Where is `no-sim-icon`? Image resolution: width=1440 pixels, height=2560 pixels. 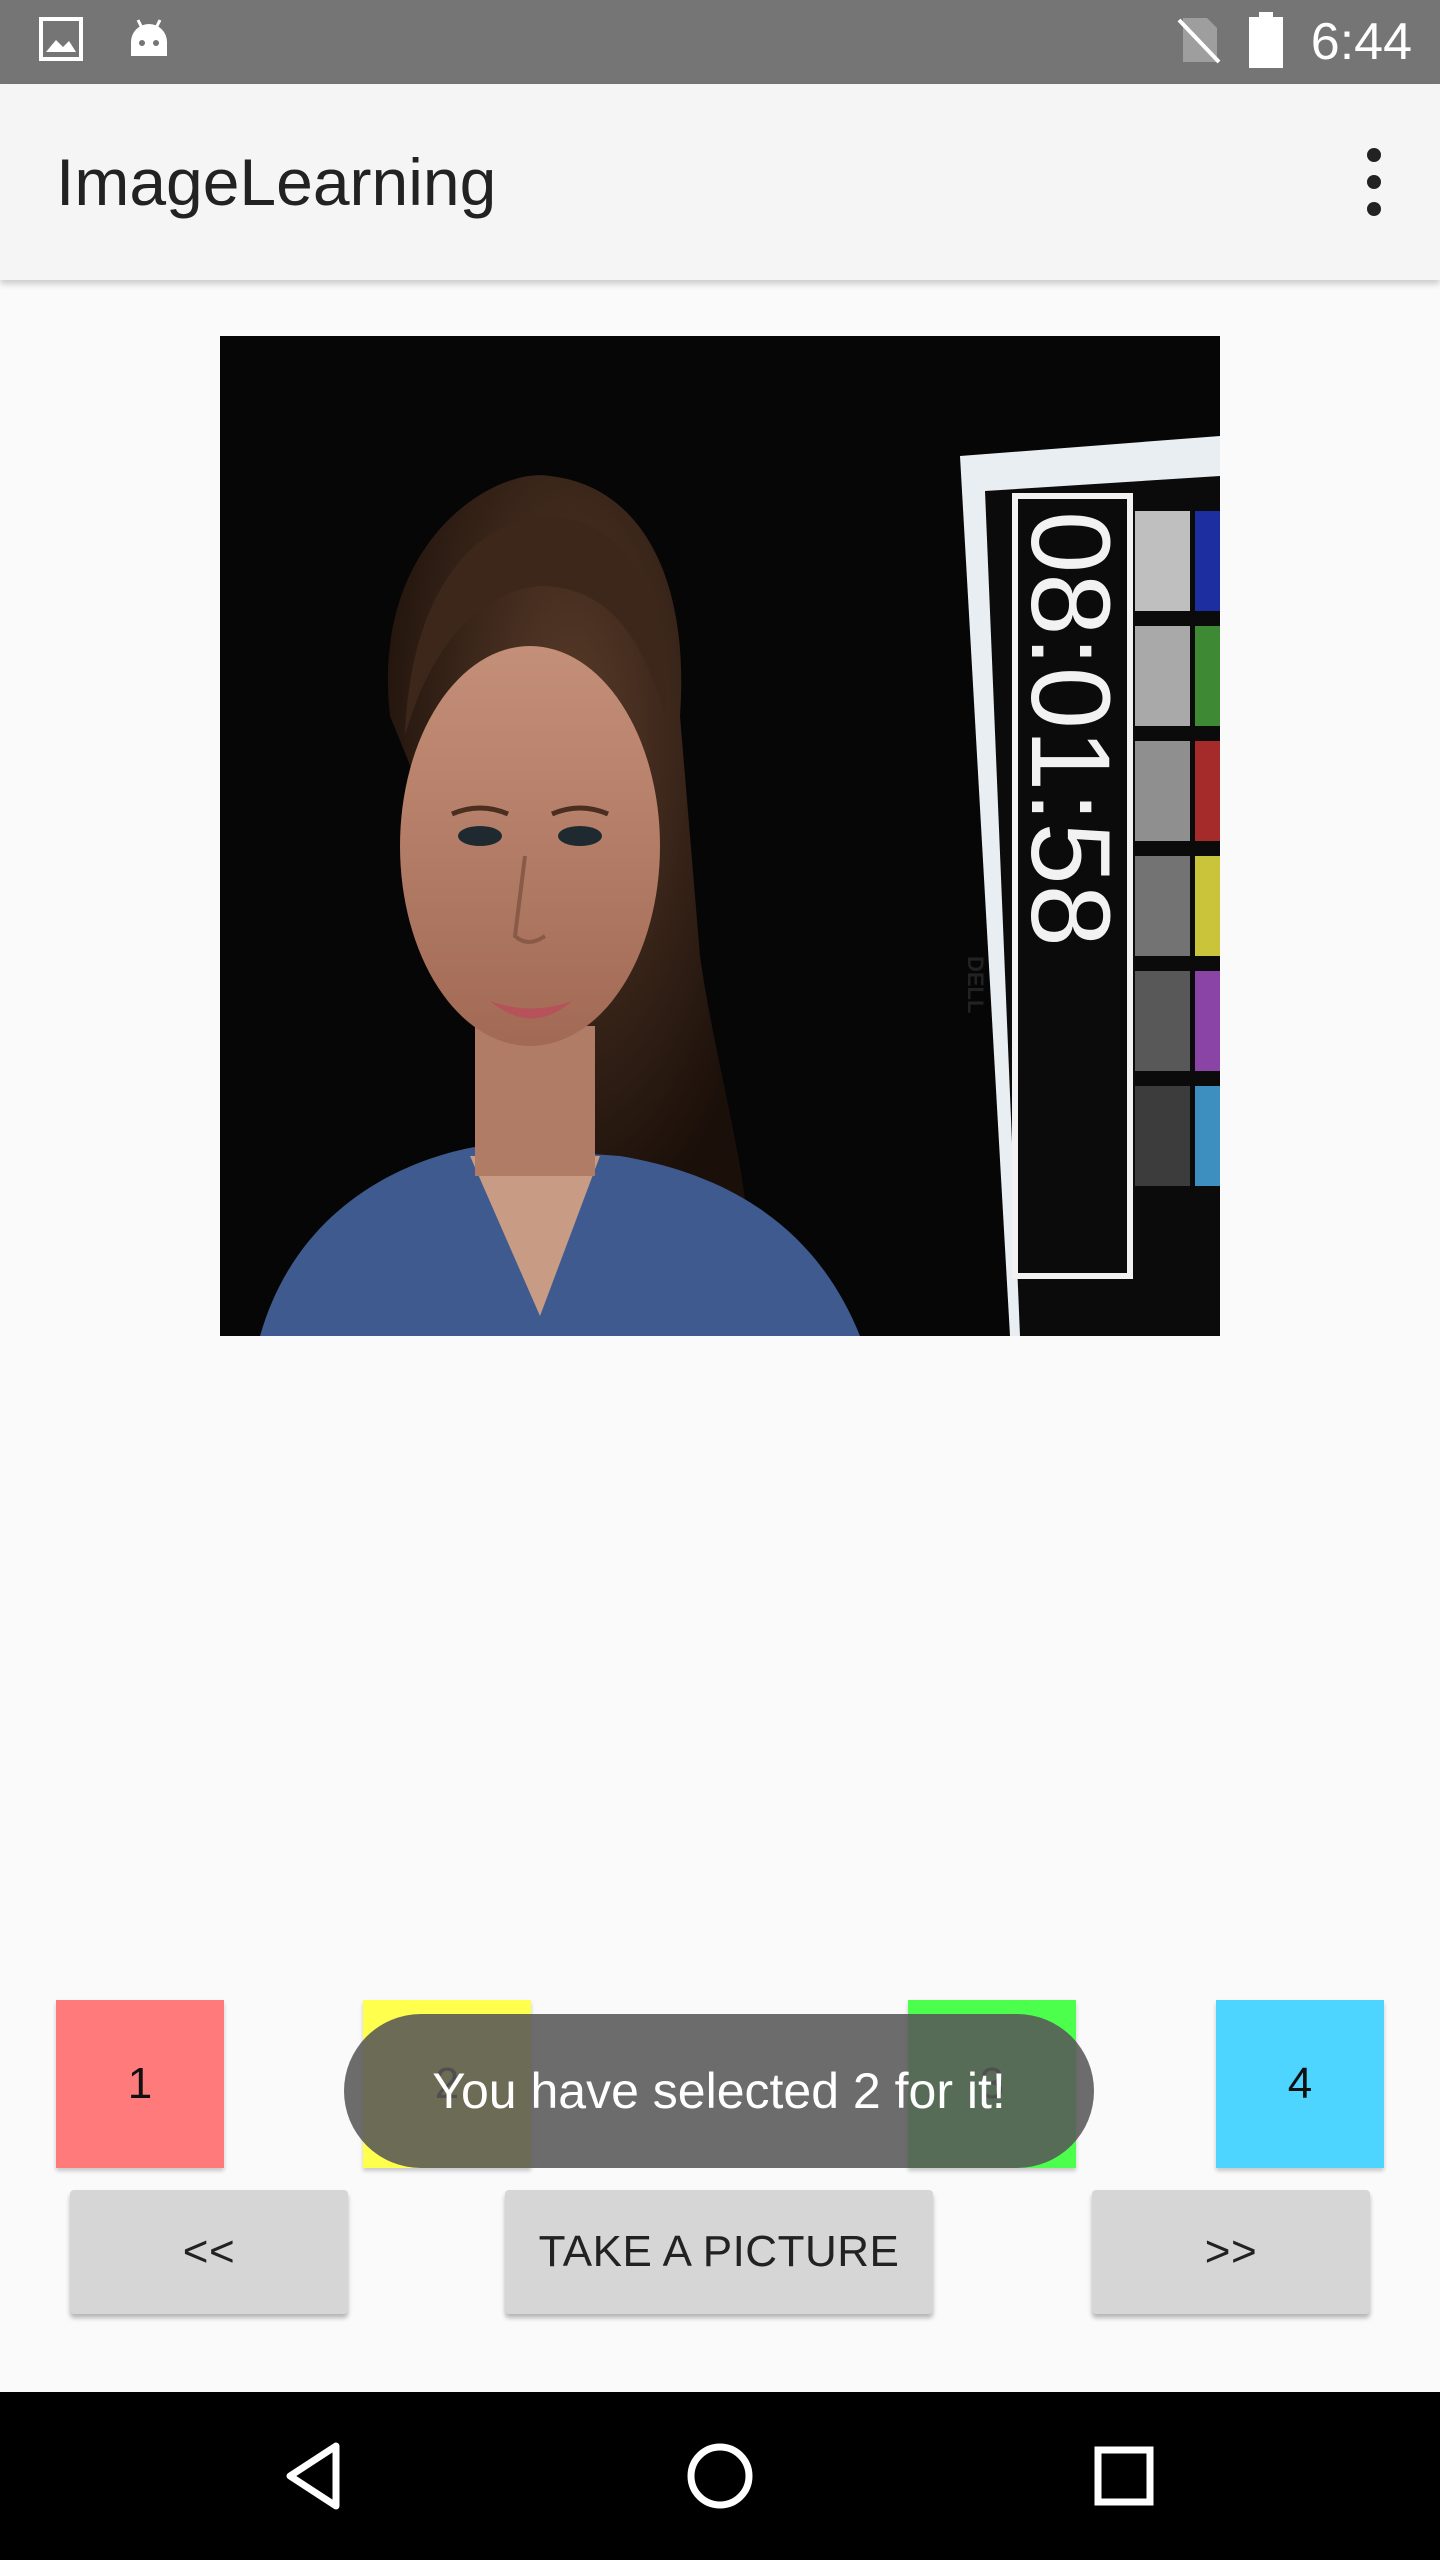
no-sim-icon is located at coordinates (1199, 42).